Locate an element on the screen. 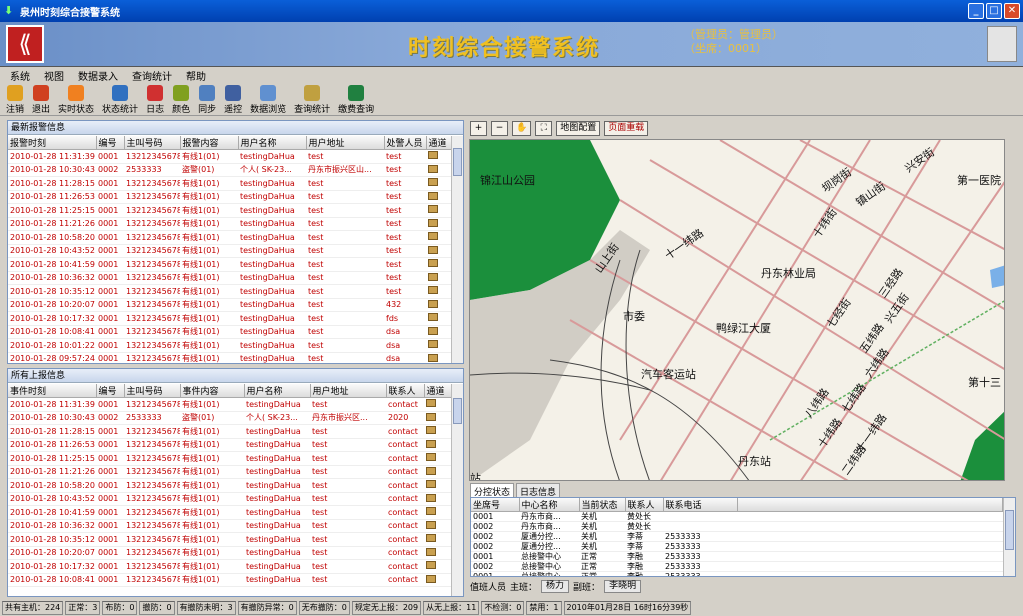 The width and height of the screenshot is (1023, 616). map-label: 站 is located at coordinates (475, 475).